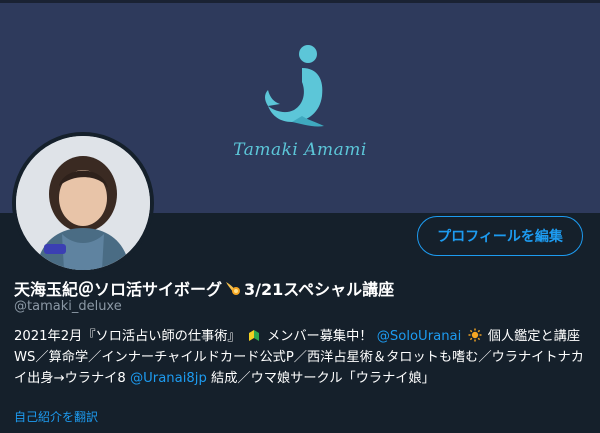  I want to click on translate-bio-link: 自己紹介を翻訳, so click(56, 416).